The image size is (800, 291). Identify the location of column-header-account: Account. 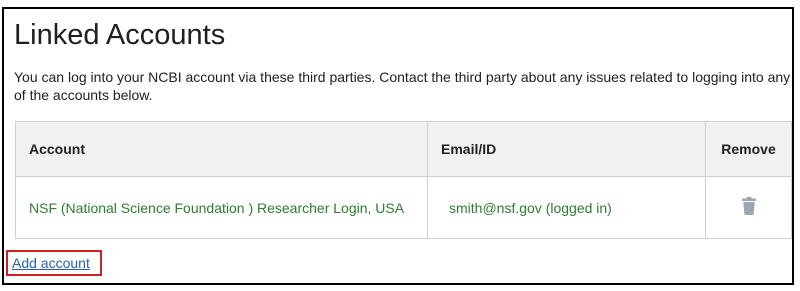
(221, 149).